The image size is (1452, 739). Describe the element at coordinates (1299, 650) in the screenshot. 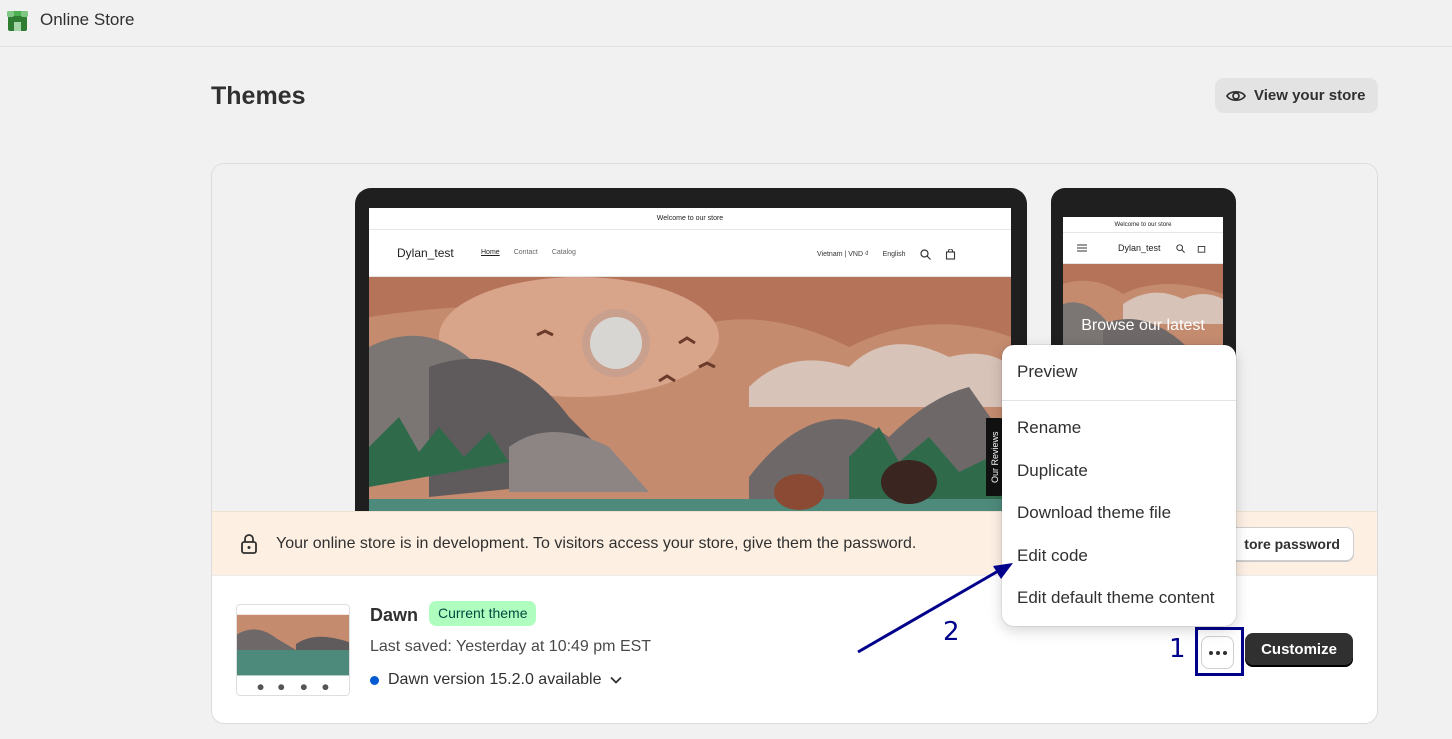

I see `customize-button: Customize` at that location.